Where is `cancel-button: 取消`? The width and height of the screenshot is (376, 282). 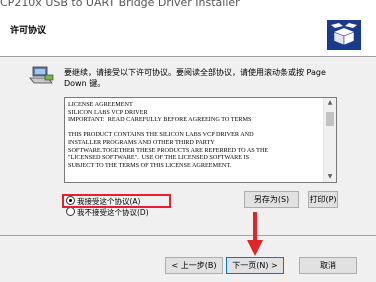
cancel-button: 取消 is located at coordinates (328, 265).